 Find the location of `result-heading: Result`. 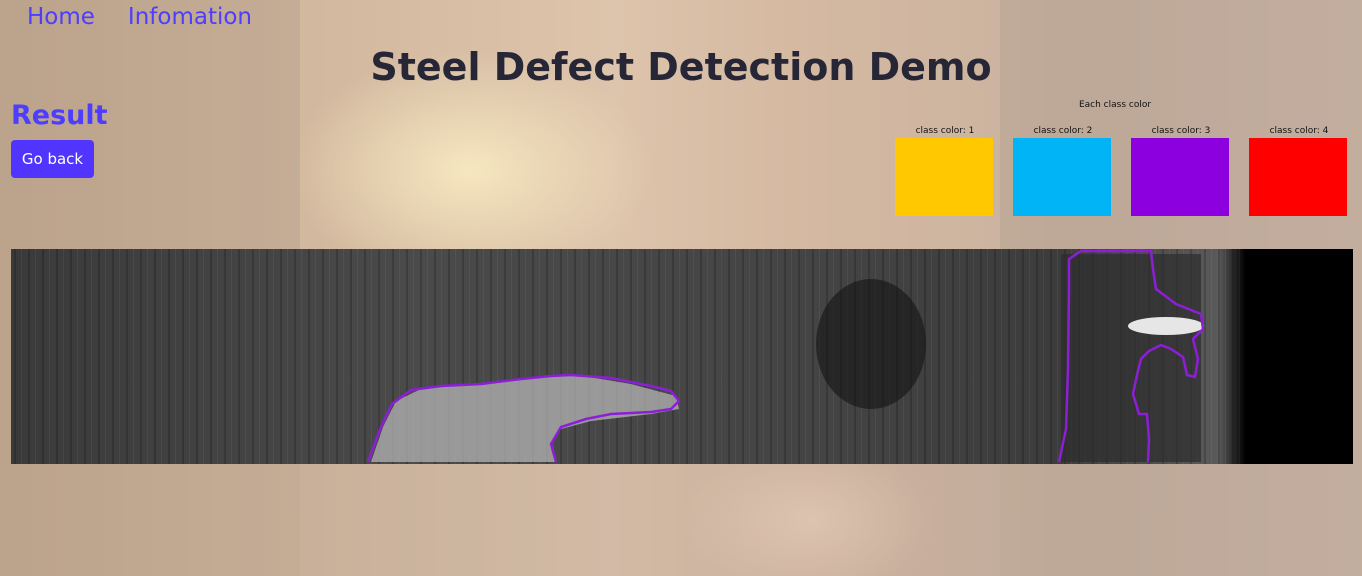

result-heading: Result is located at coordinates (59, 115).